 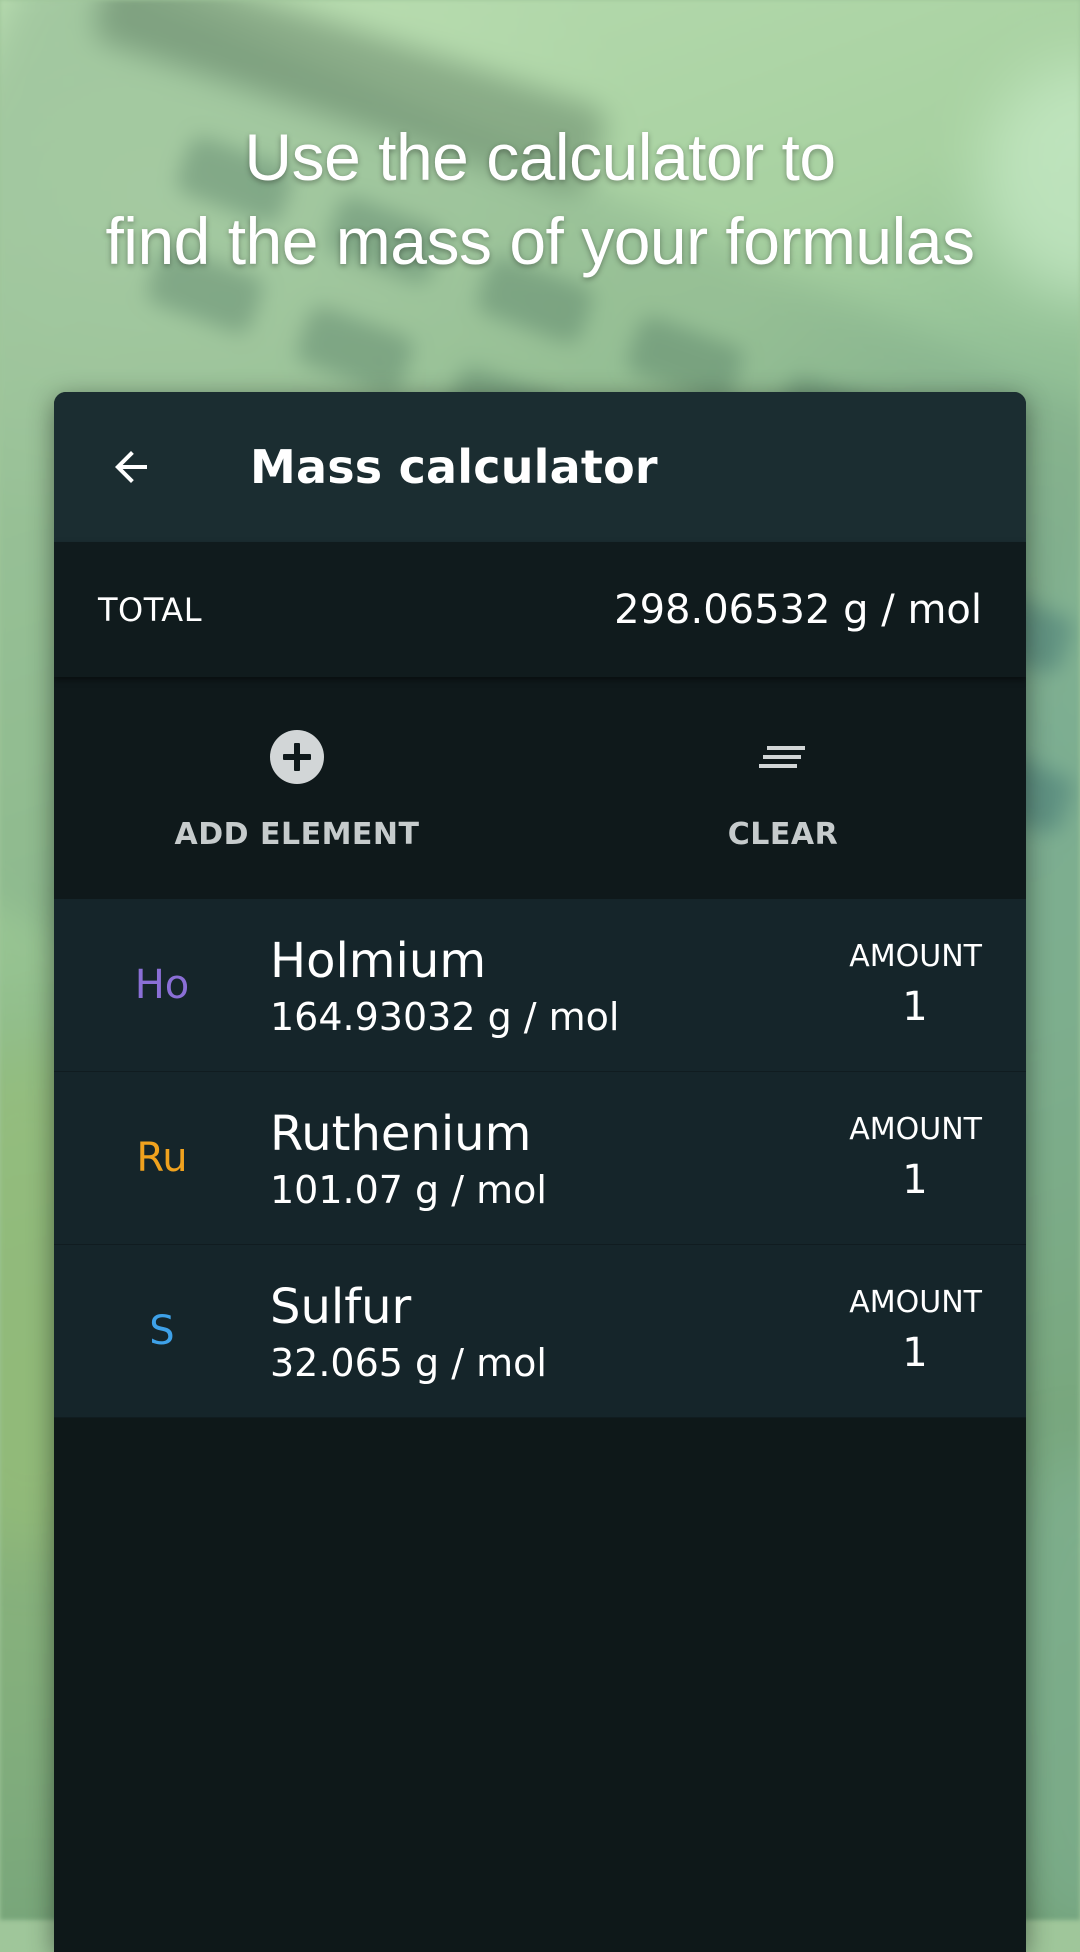 I want to click on element-symbol: Ho, so click(x=162, y=985).